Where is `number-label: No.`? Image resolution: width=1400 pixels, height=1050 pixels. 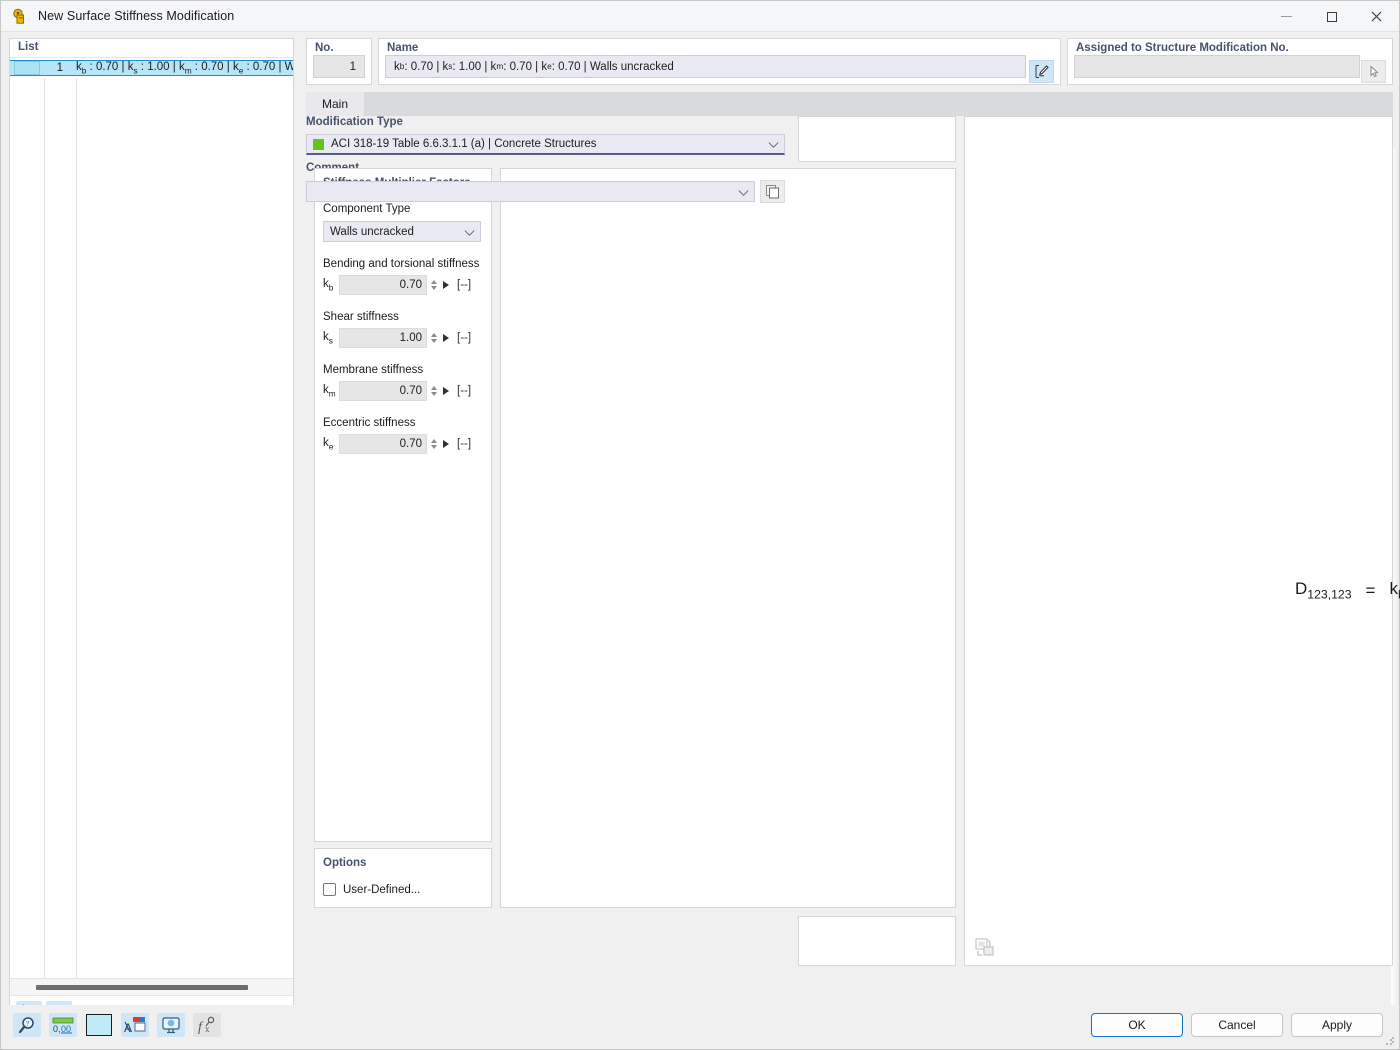
number-label: No. is located at coordinates (324, 48).